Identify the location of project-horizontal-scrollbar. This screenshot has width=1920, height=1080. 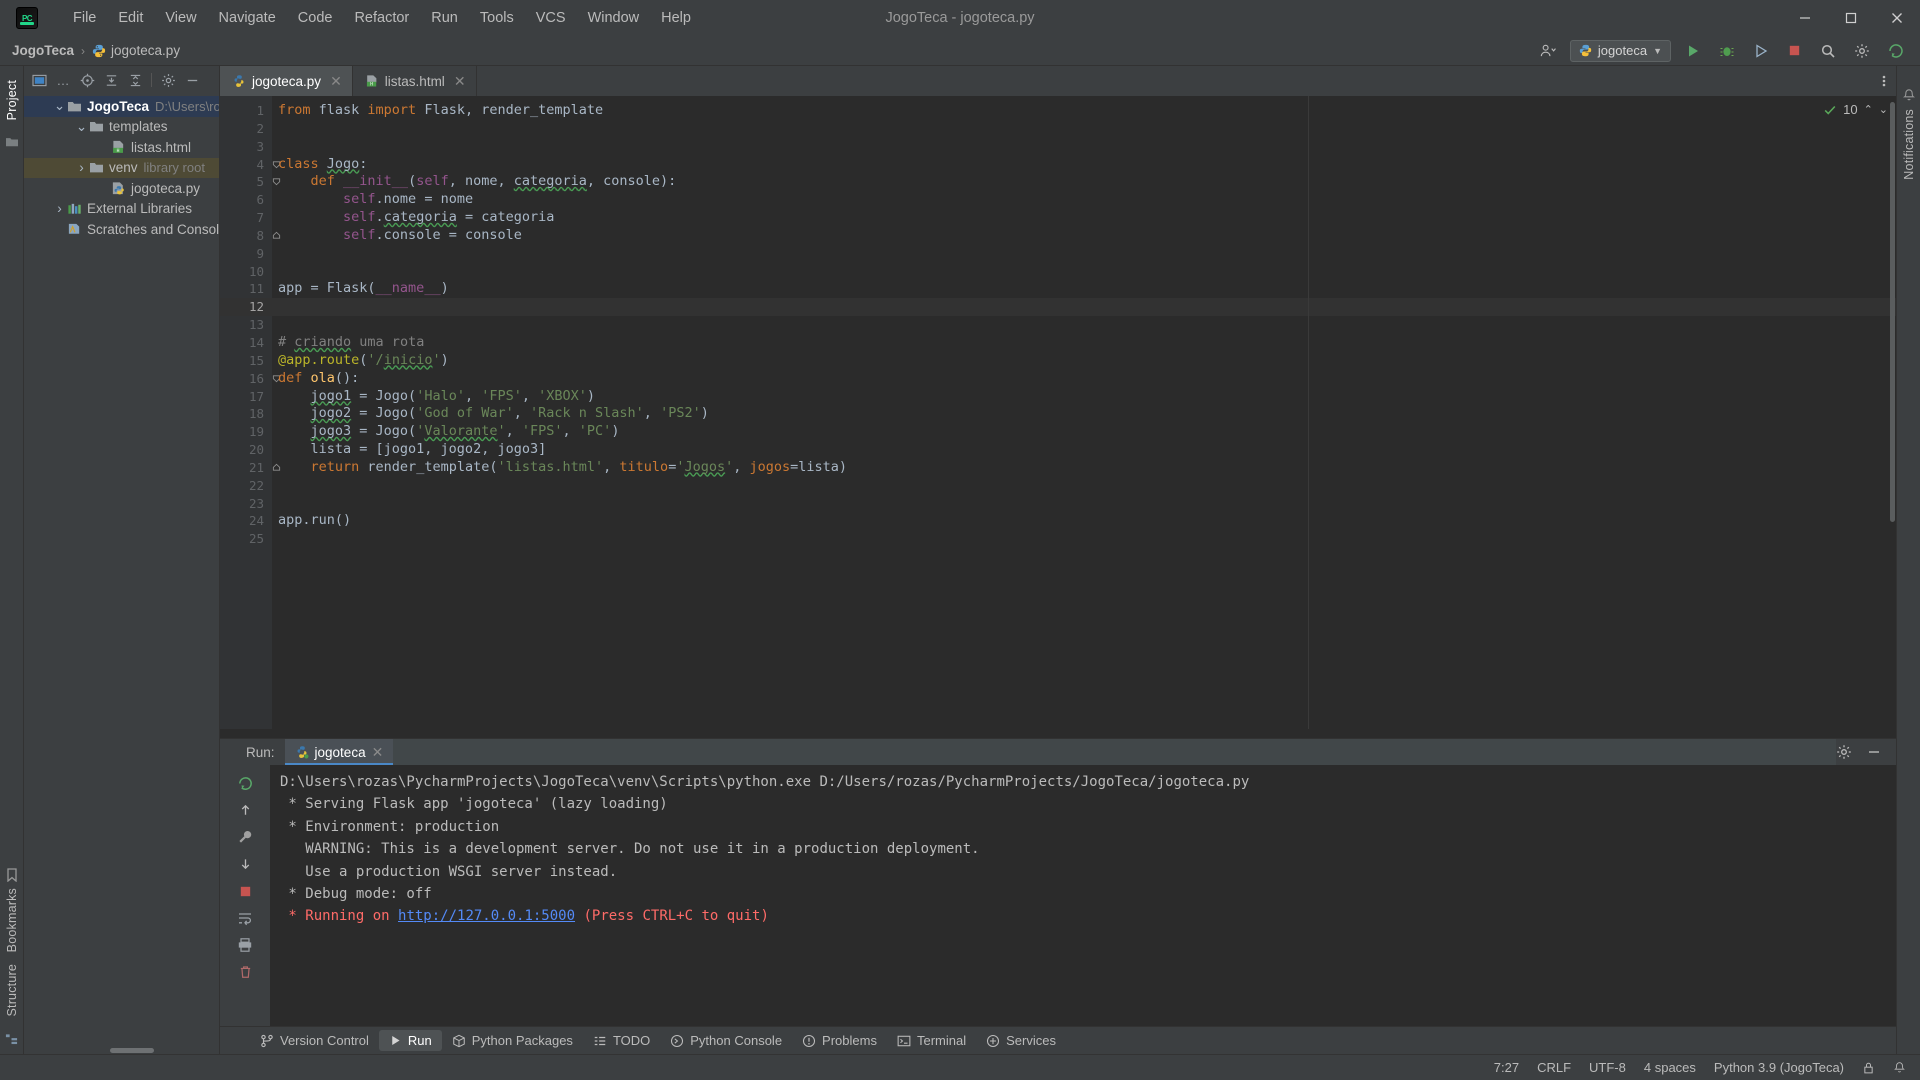
(121, 1050).